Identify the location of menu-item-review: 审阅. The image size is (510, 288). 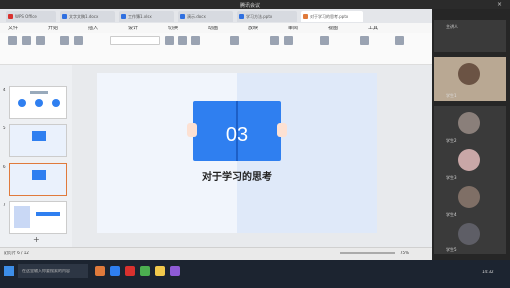
(293, 28).